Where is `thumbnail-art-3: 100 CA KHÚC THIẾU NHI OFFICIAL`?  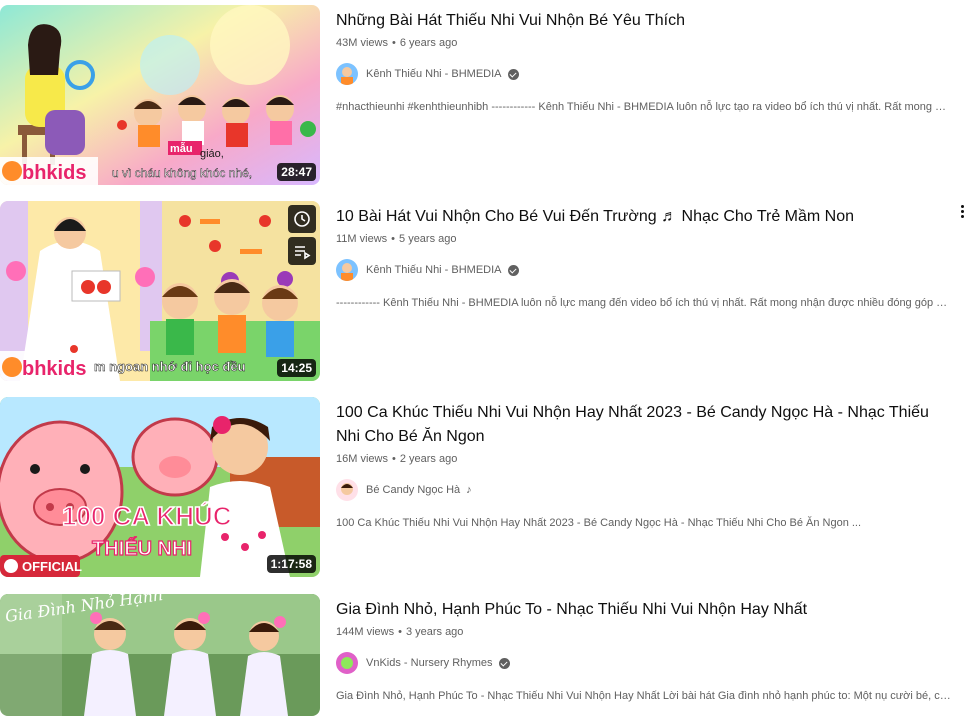
thumbnail-art-3: 100 CA KHÚC THIẾU NHI OFFICIAL is located at coordinates (160, 487).